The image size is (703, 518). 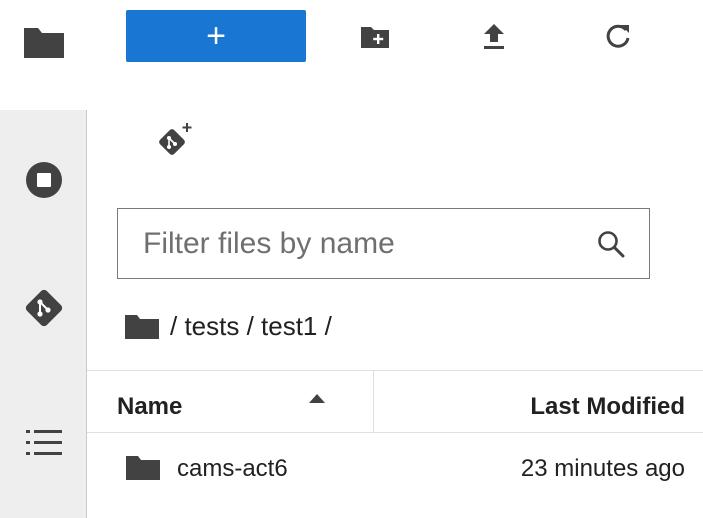 I want to click on git-icon, so click(x=44, y=308).